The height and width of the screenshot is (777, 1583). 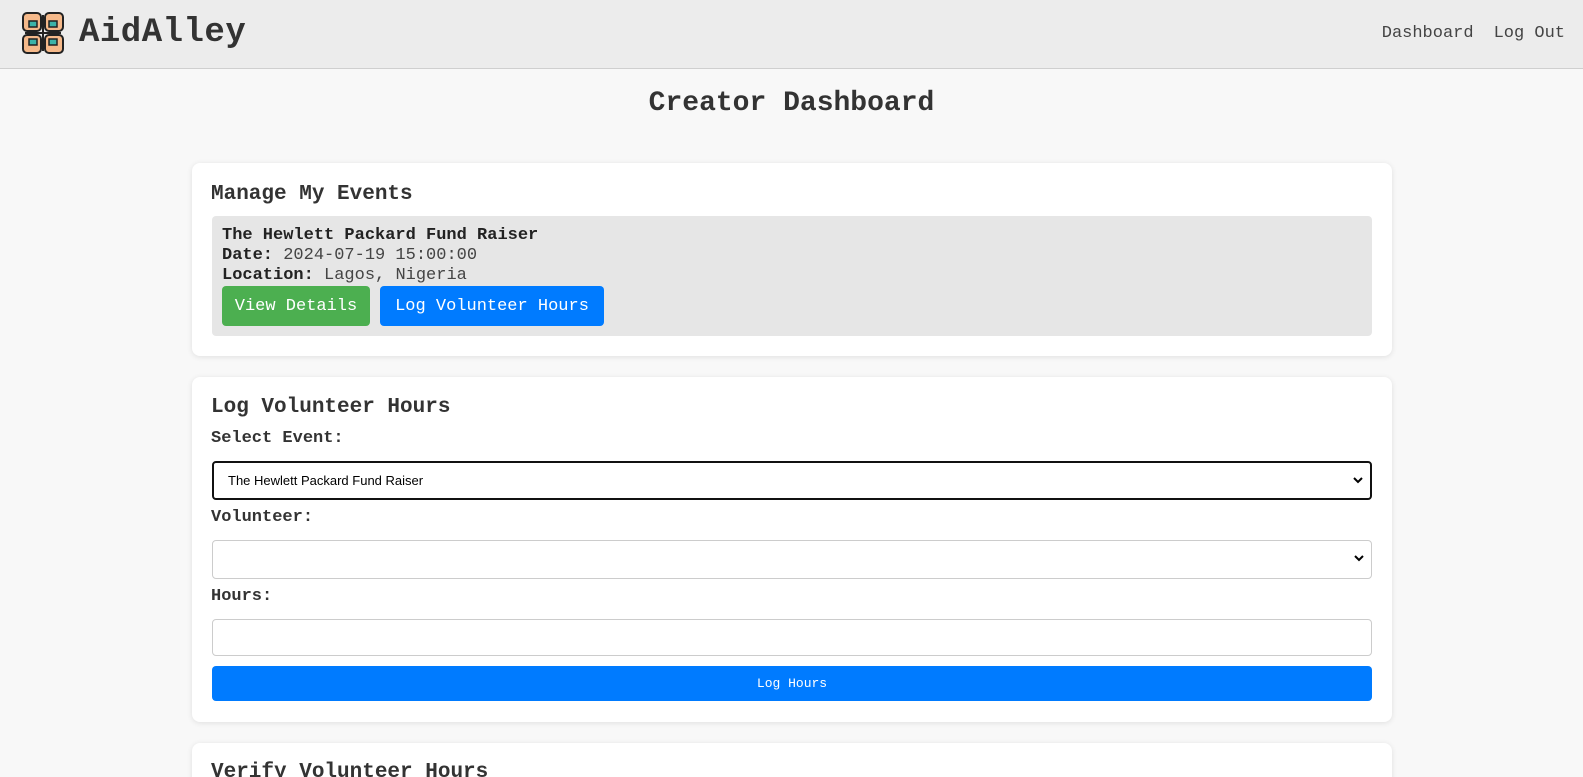 I want to click on event-date-label: Date:, so click(x=248, y=255).